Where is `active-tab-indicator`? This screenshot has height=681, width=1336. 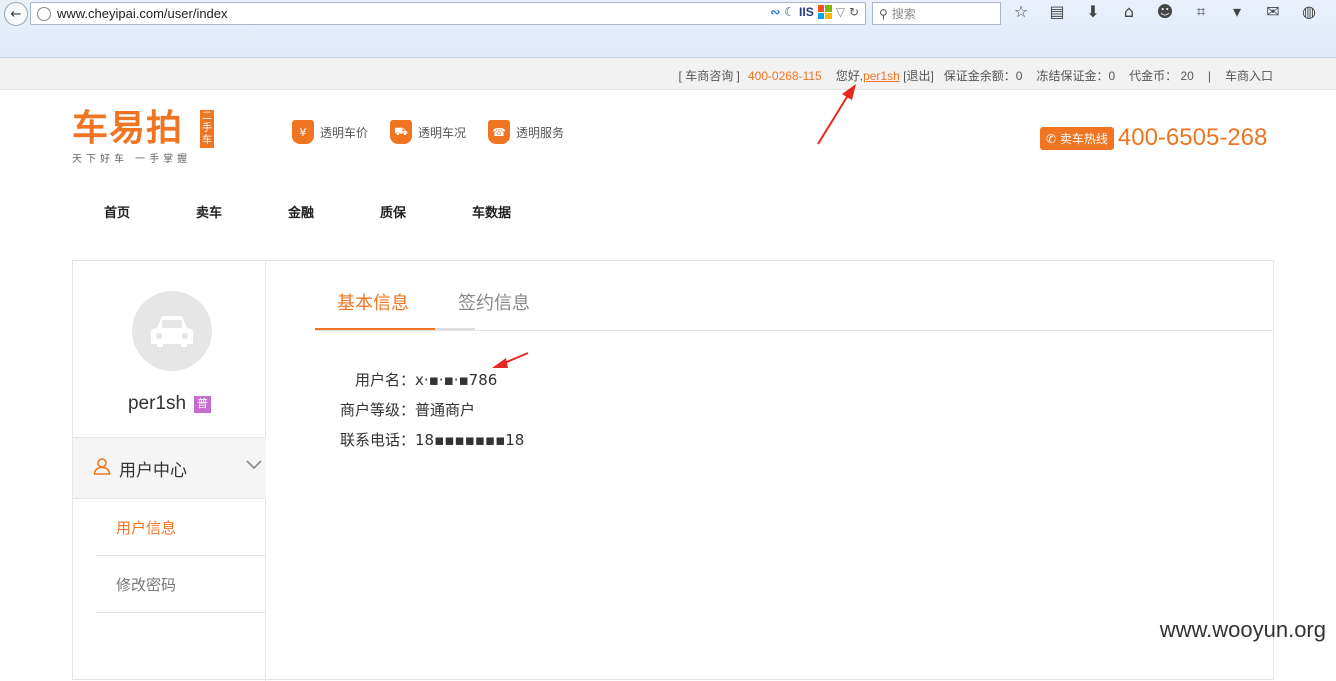
active-tab-indicator is located at coordinates (375, 329).